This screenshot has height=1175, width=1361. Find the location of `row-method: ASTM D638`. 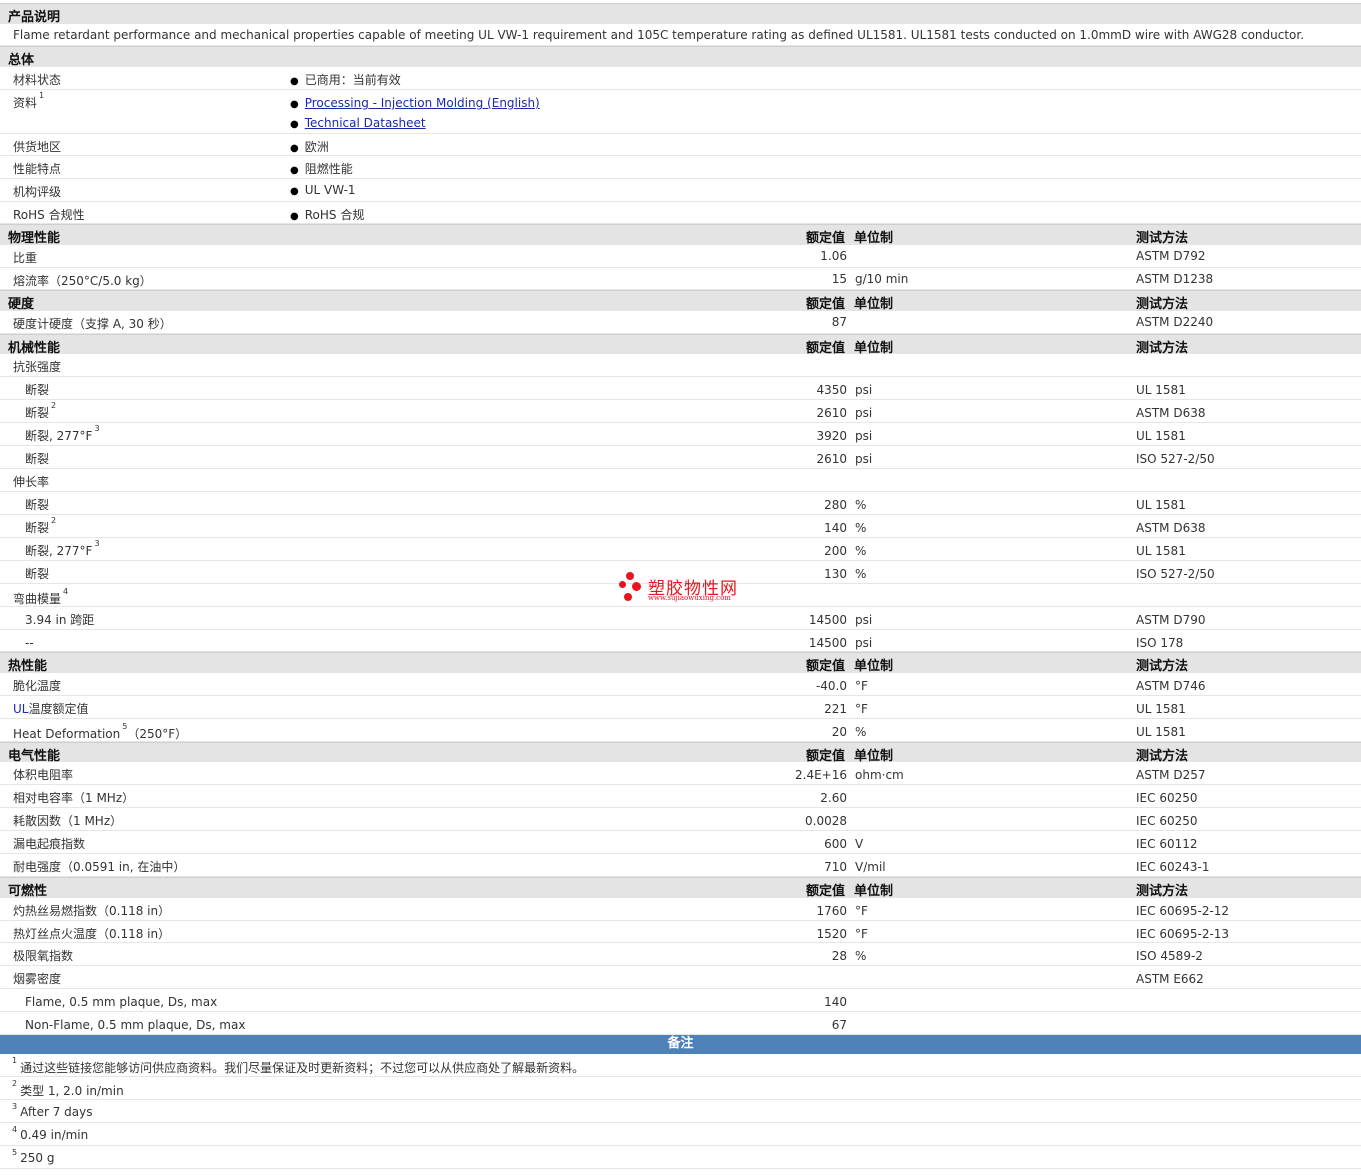

row-method: ASTM D638 is located at coordinates (1171, 528).